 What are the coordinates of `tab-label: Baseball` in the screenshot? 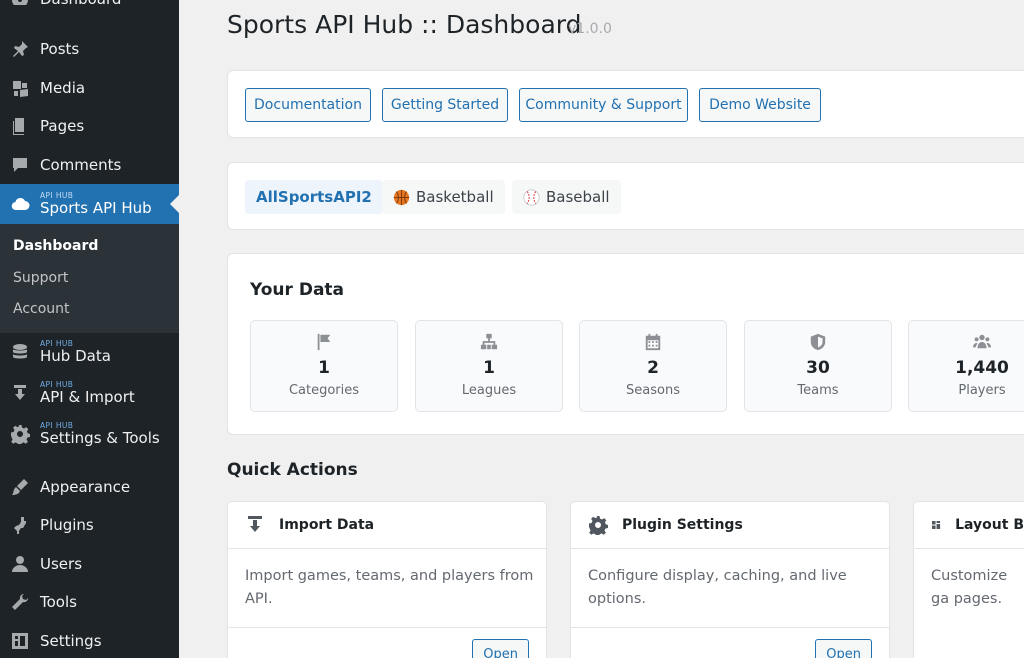 It's located at (578, 197).